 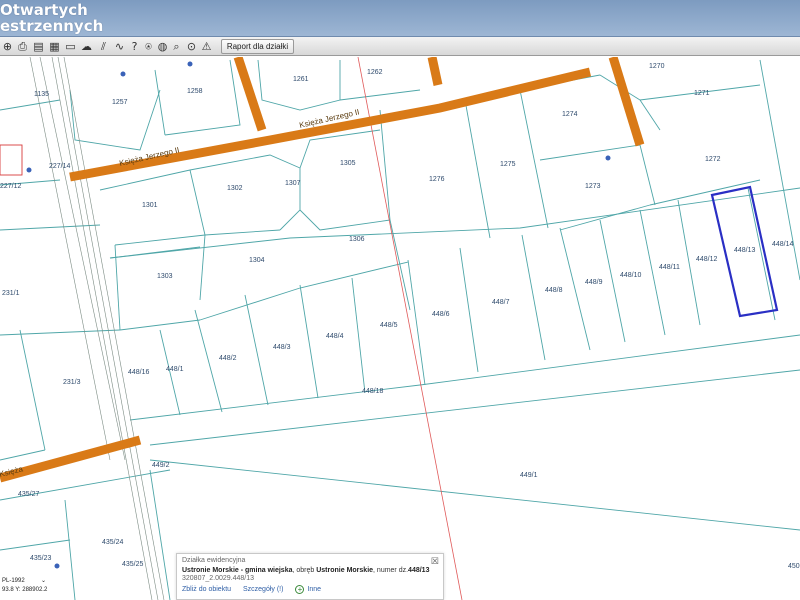 I want to click on parcel-label: 1306, so click(x=357, y=239).